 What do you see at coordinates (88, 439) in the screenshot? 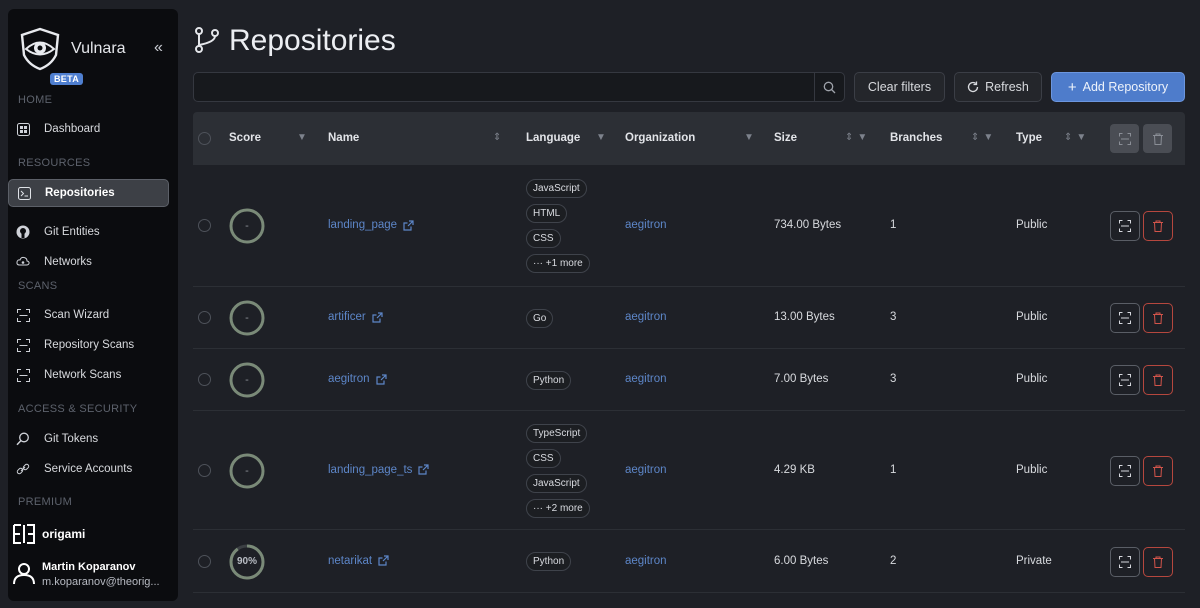
I see `sidebar-item-git-tokens: Git Tokens` at bounding box center [88, 439].